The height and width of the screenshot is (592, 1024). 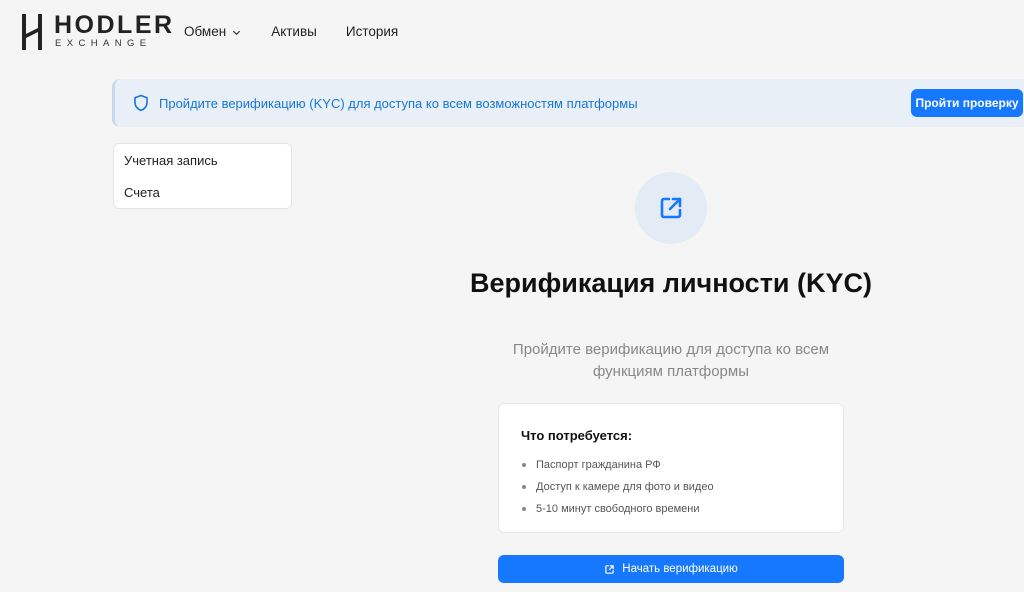 I want to click on shield-icon, so click(x=141, y=103).